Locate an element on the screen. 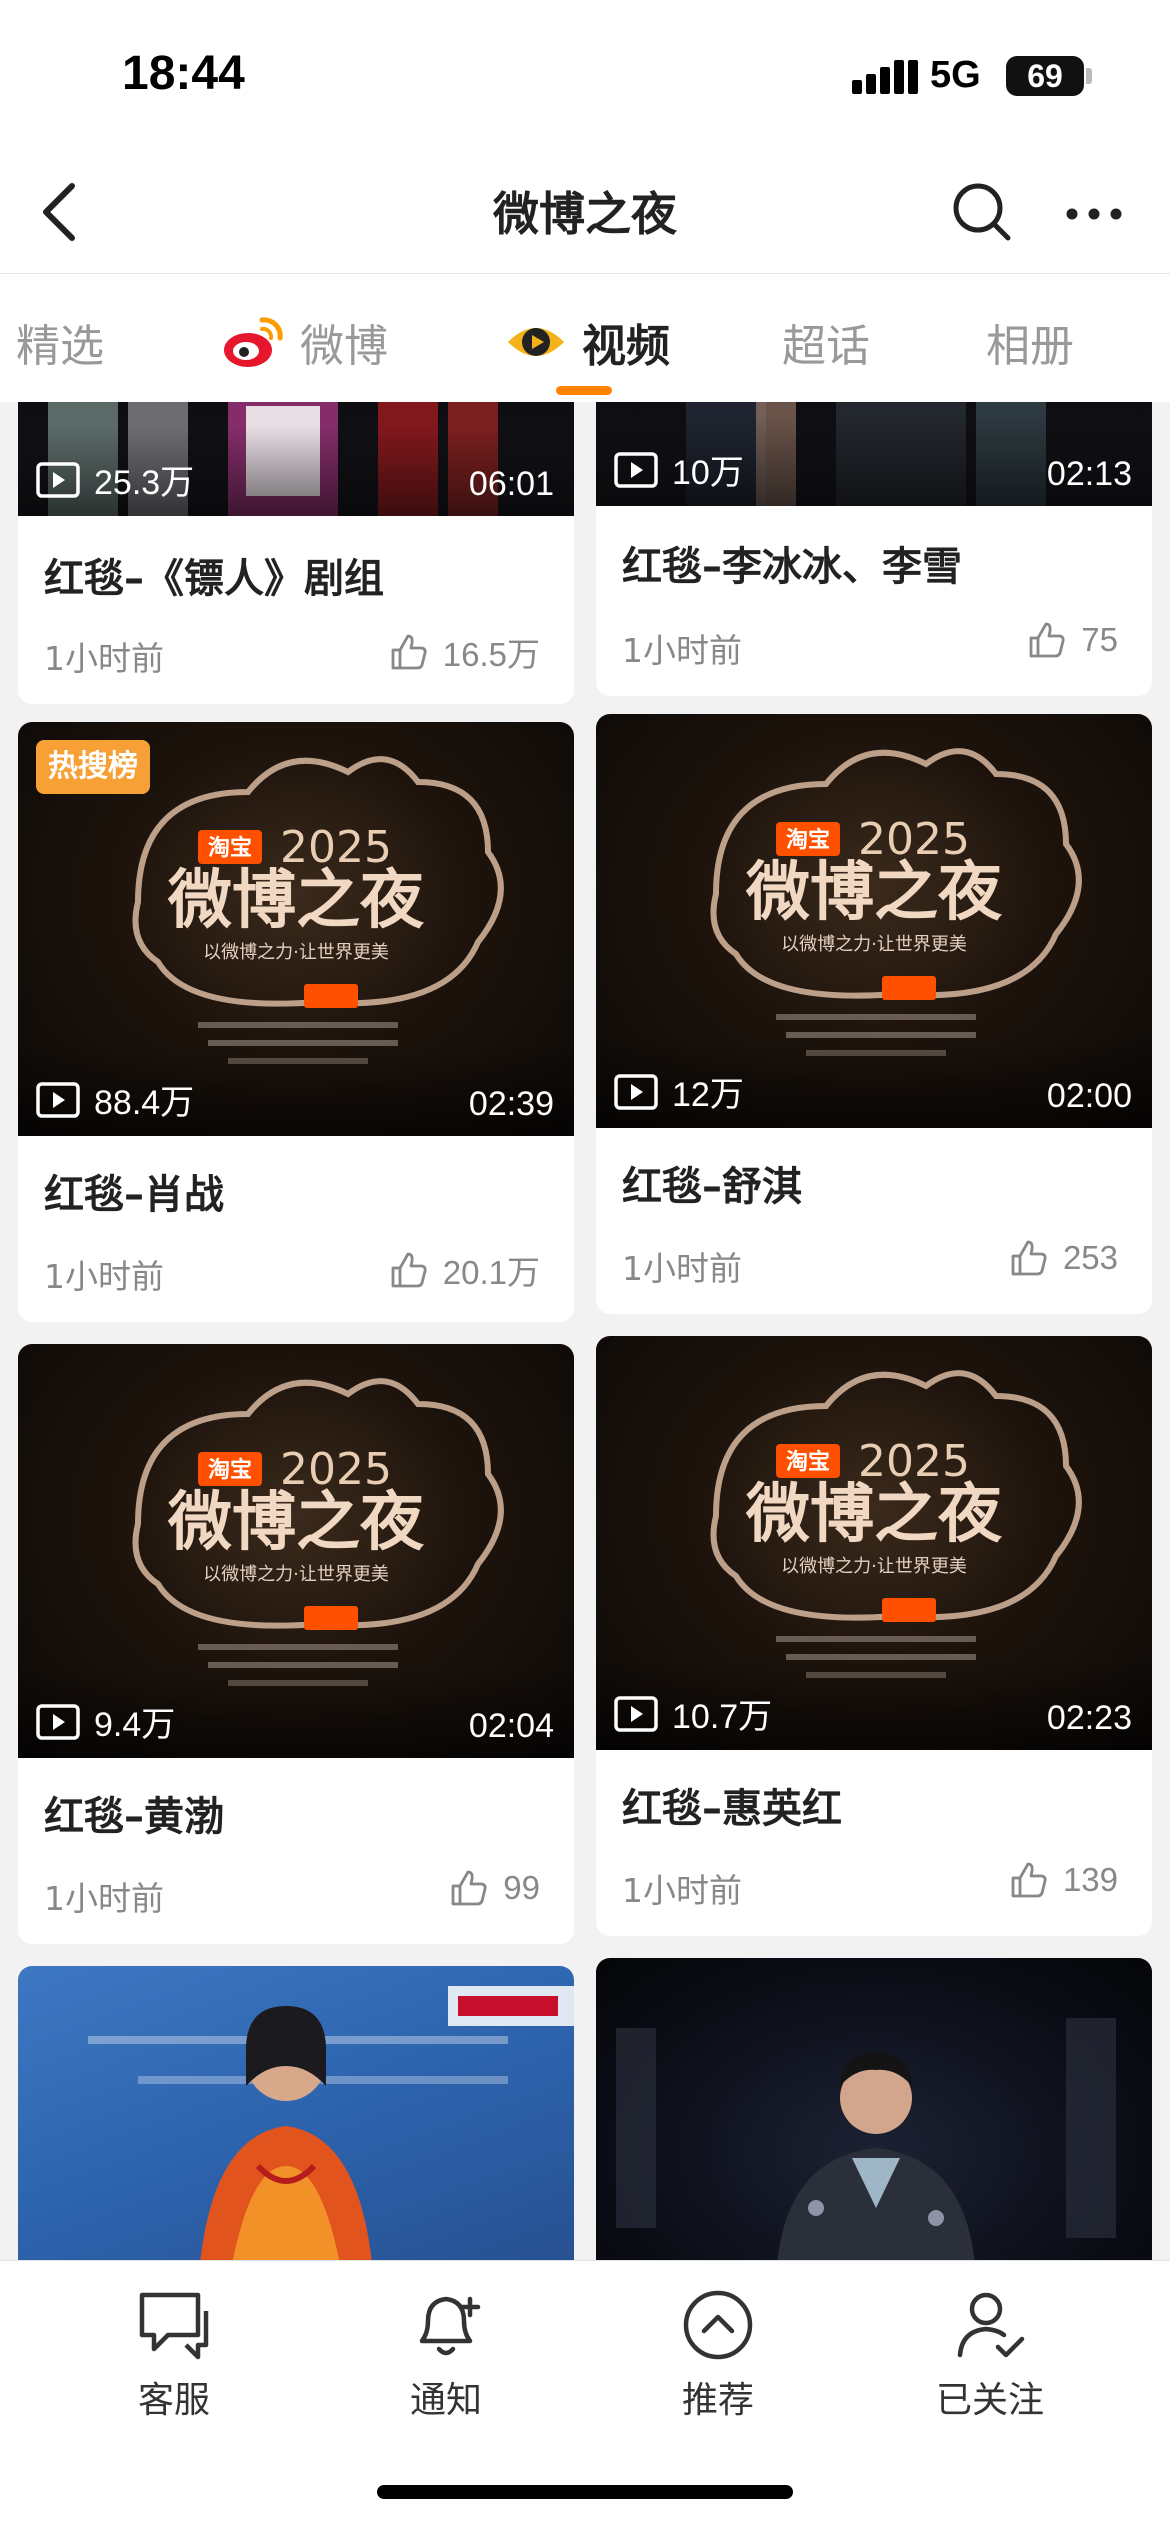 The width and height of the screenshot is (1170, 2532). tab-label: 微博 is located at coordinates (344, 346).